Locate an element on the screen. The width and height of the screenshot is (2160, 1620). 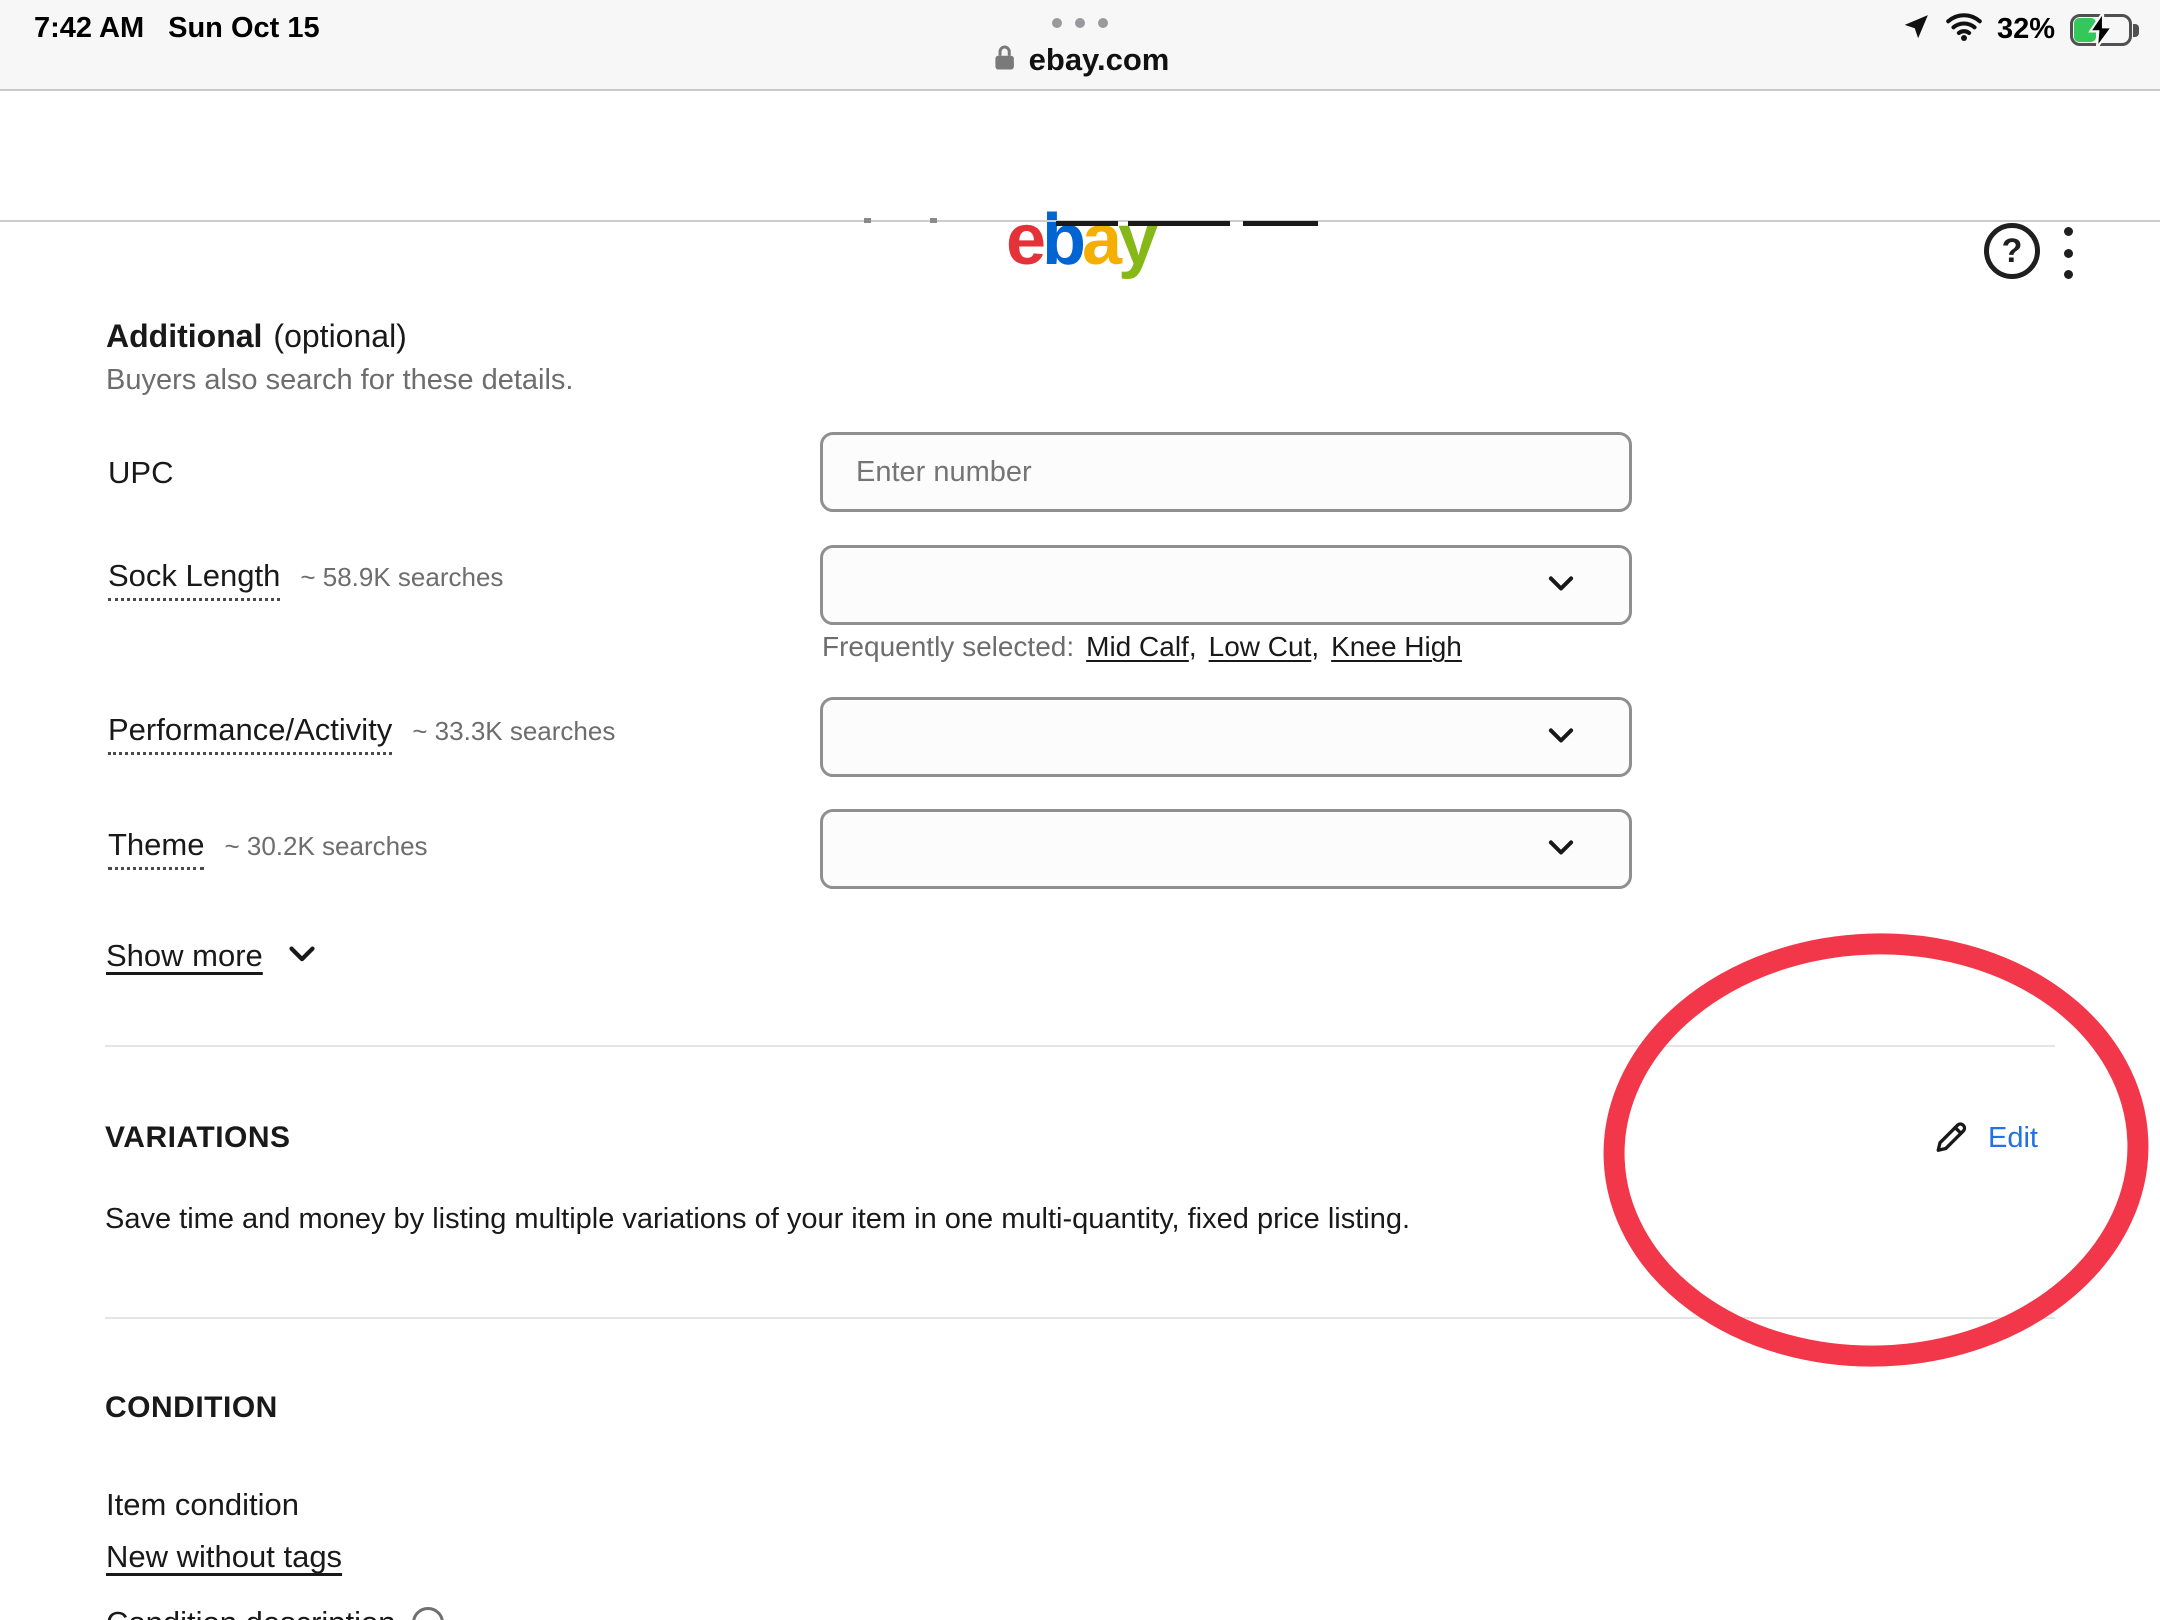
edit-label: Edit is located at coordinates (2013, 1138).